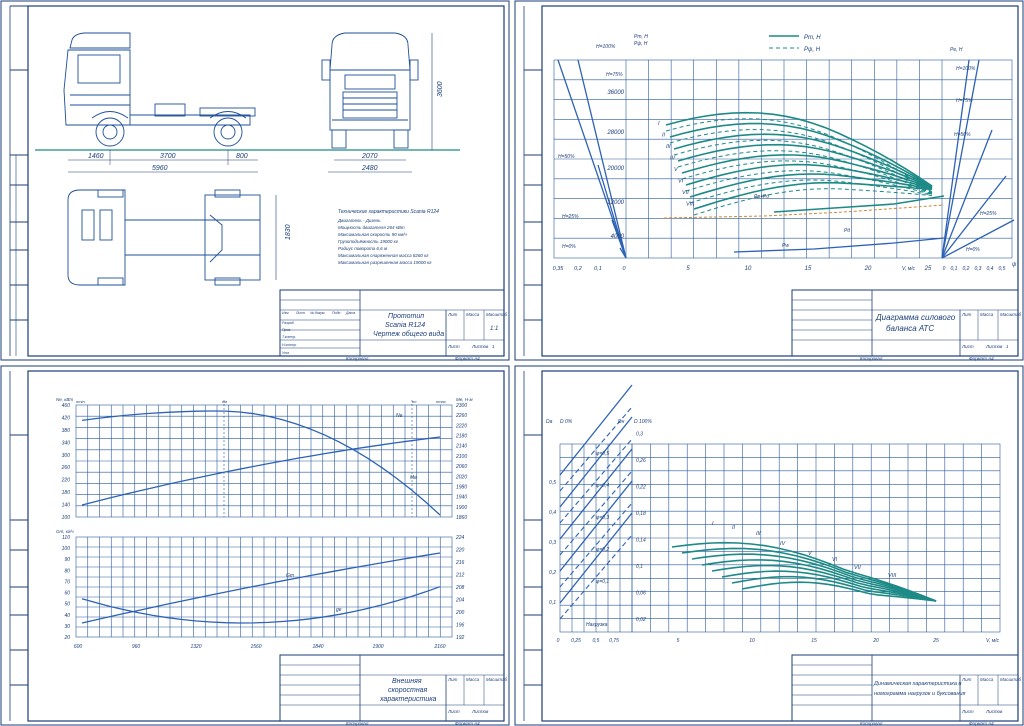 The image size is (1024, 726). What do you see at coordinates (66, 638) in the screenshot?
I see `bottom-left-tick: 20` at bounding box center [66, 638].